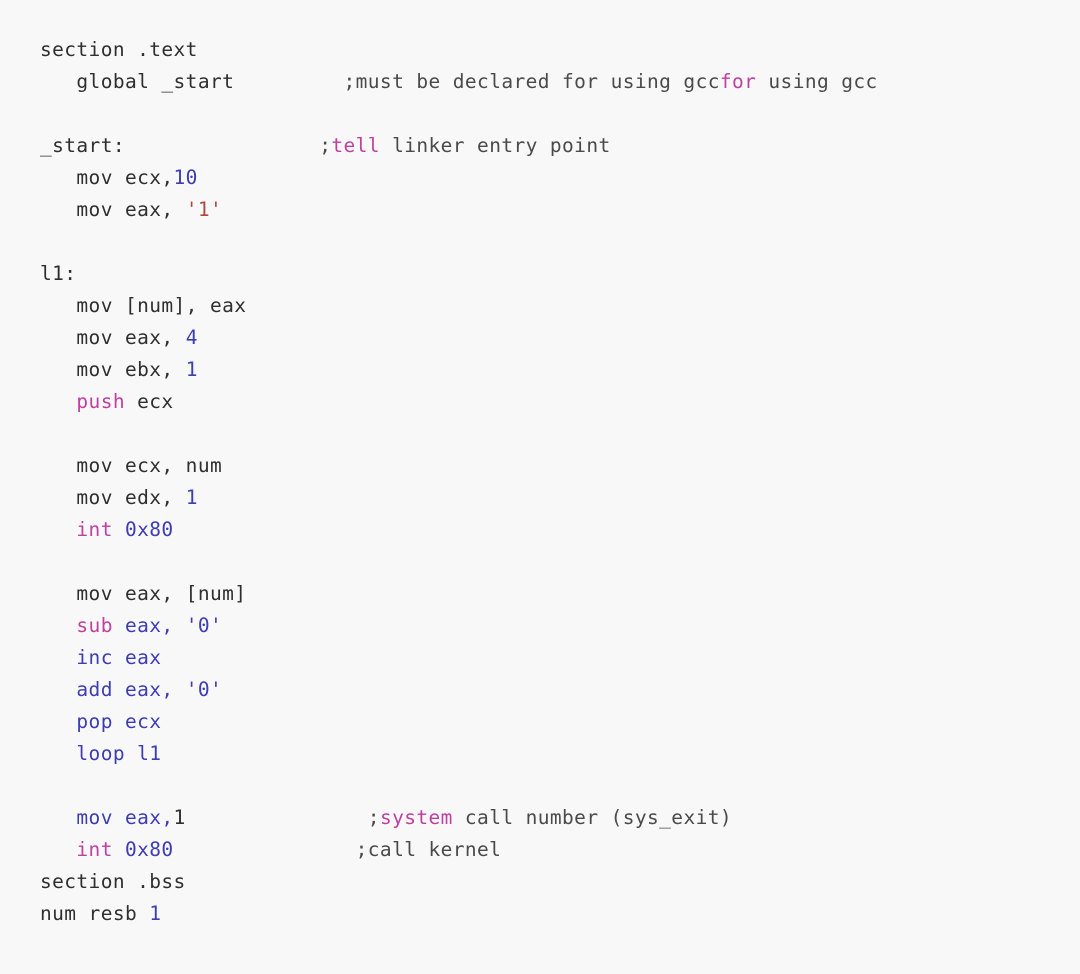 The width and height of the screenshot is (1080, 974). I want to click on code-line: mov edx, 1, so click(560, 498).